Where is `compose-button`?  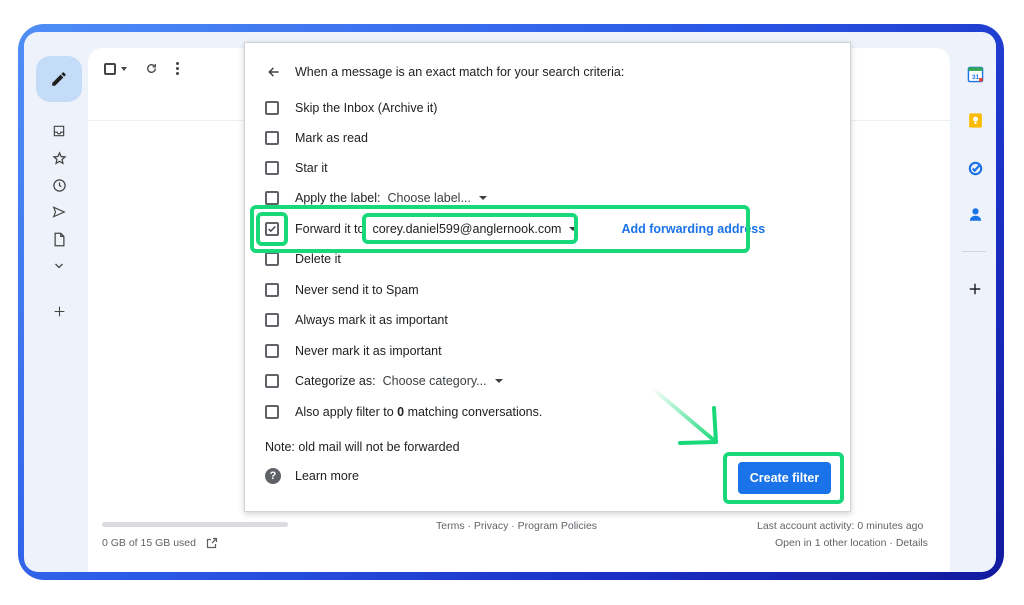 compose-button is located at coordinates (59, 79).